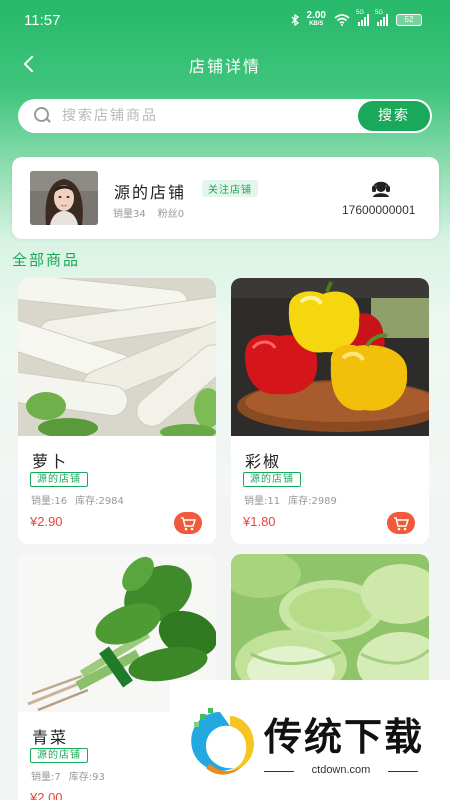 The image size is (450, 800). Describe the element at coordinates (225, 198) in the screenshot. I see `store-card: 源的店铺 关注店铺 销量34 粉丝0 17600000001` at that location.